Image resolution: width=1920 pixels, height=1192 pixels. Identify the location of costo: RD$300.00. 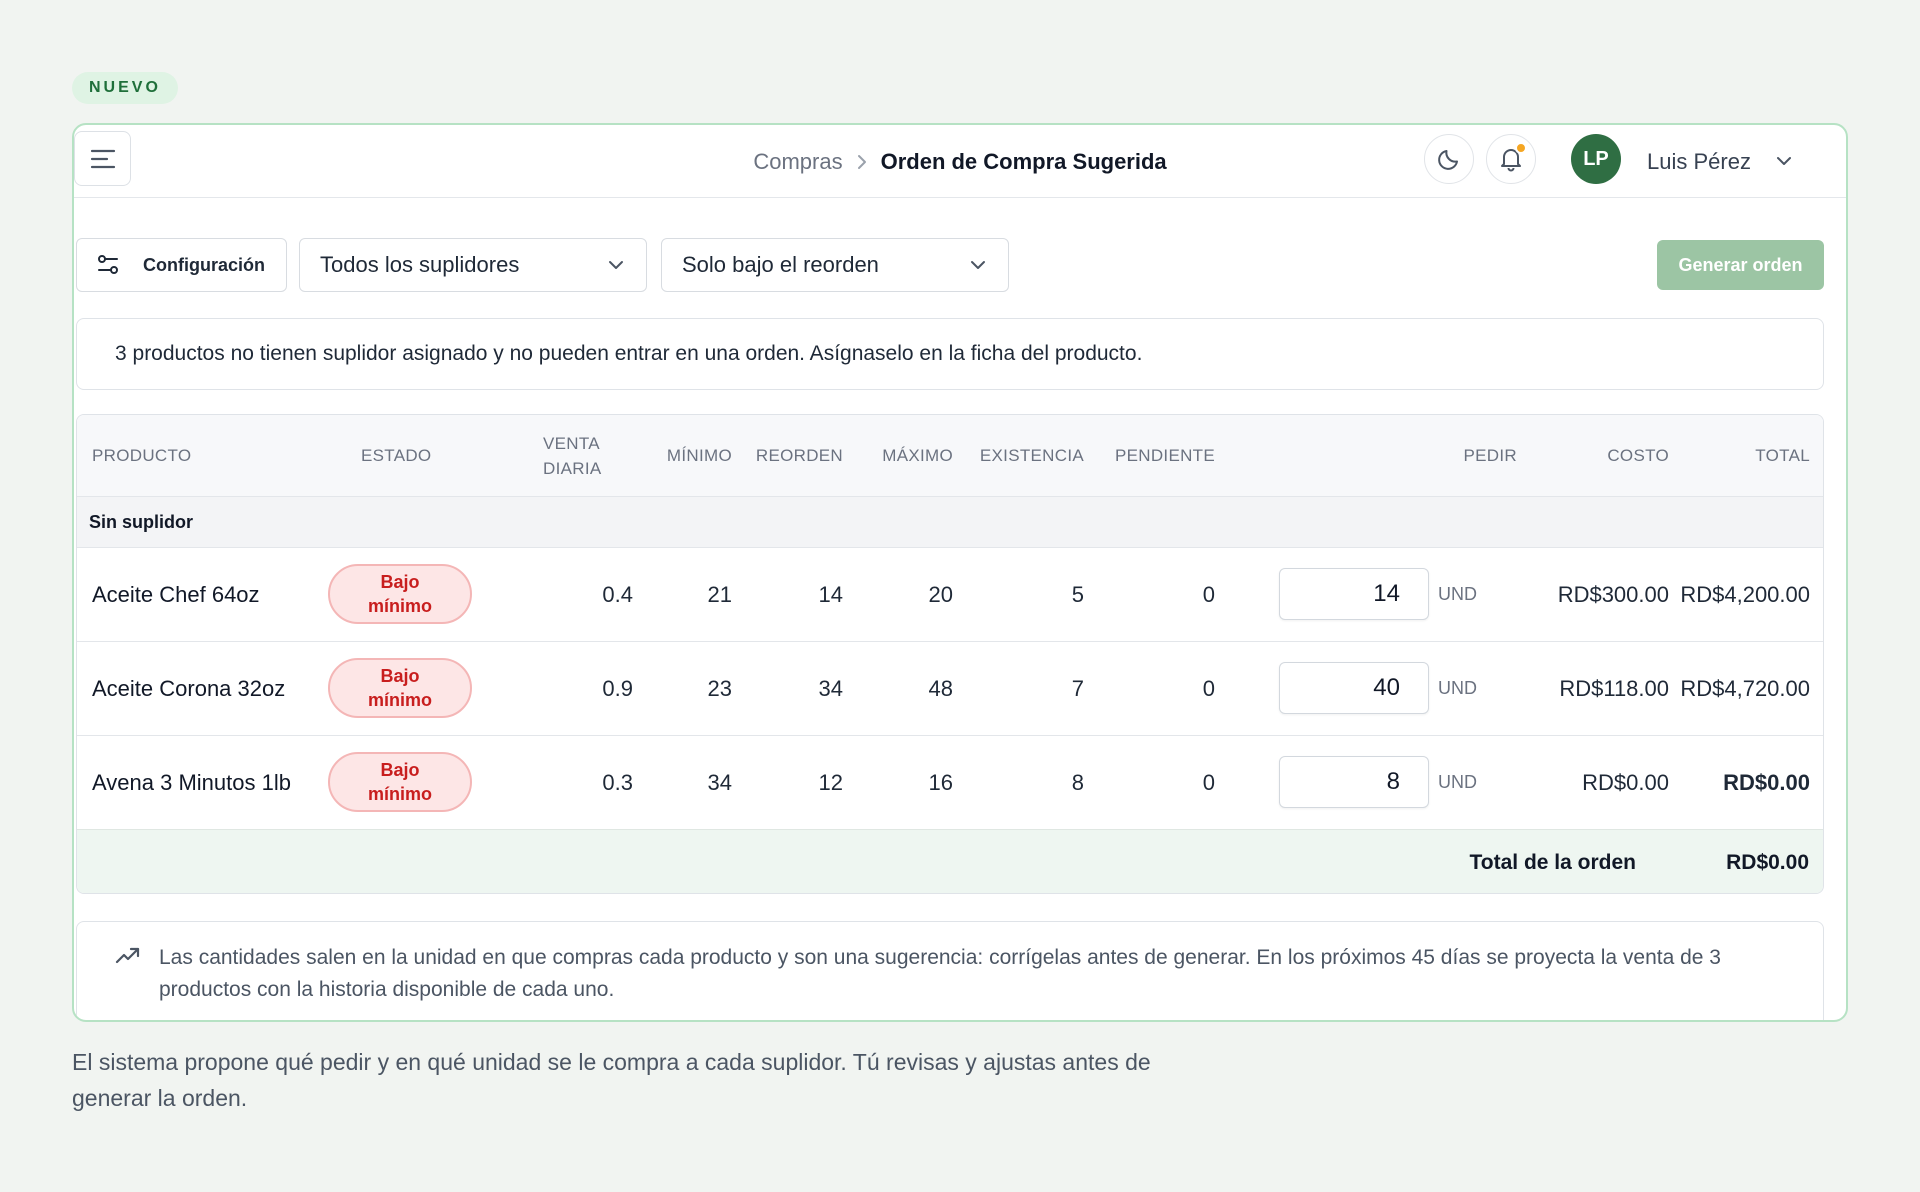
(1613, 594).